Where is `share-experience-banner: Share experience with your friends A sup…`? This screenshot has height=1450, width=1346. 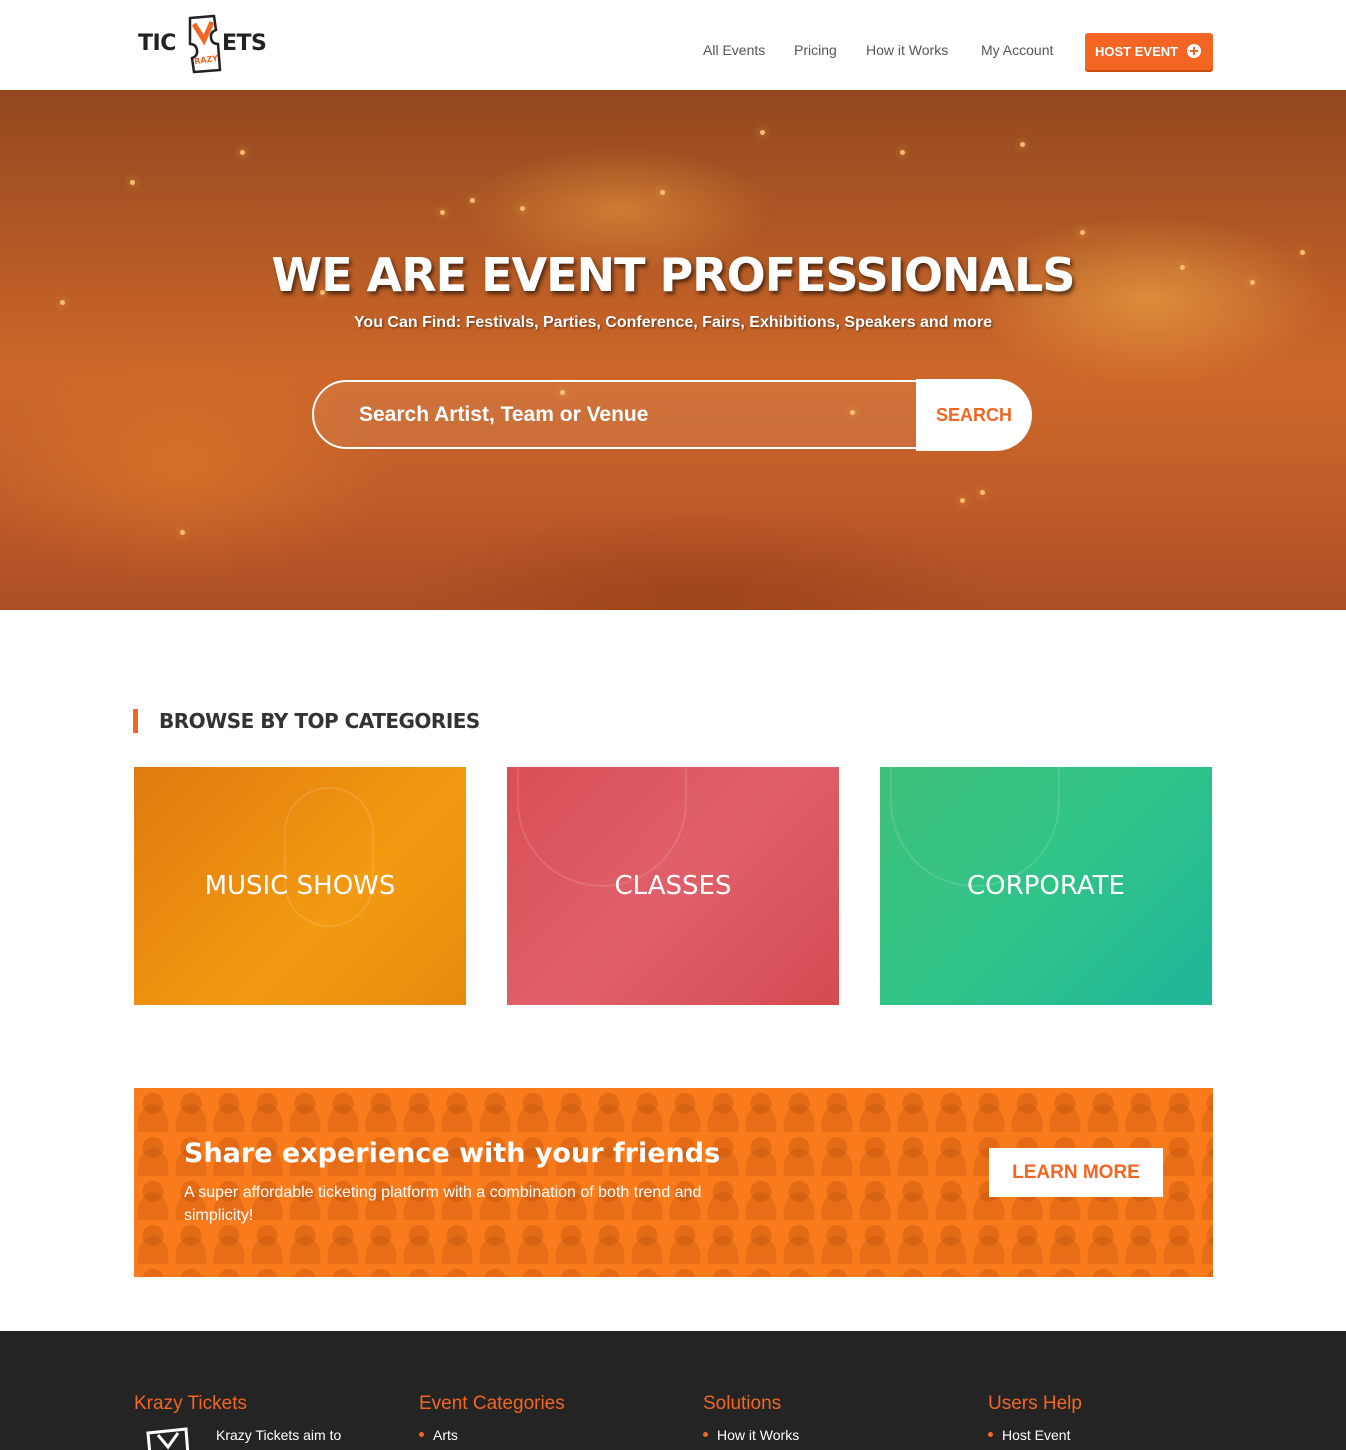
share-experience-banner: Share experience with your friends A sup… is located at coordinates (673, 1182).